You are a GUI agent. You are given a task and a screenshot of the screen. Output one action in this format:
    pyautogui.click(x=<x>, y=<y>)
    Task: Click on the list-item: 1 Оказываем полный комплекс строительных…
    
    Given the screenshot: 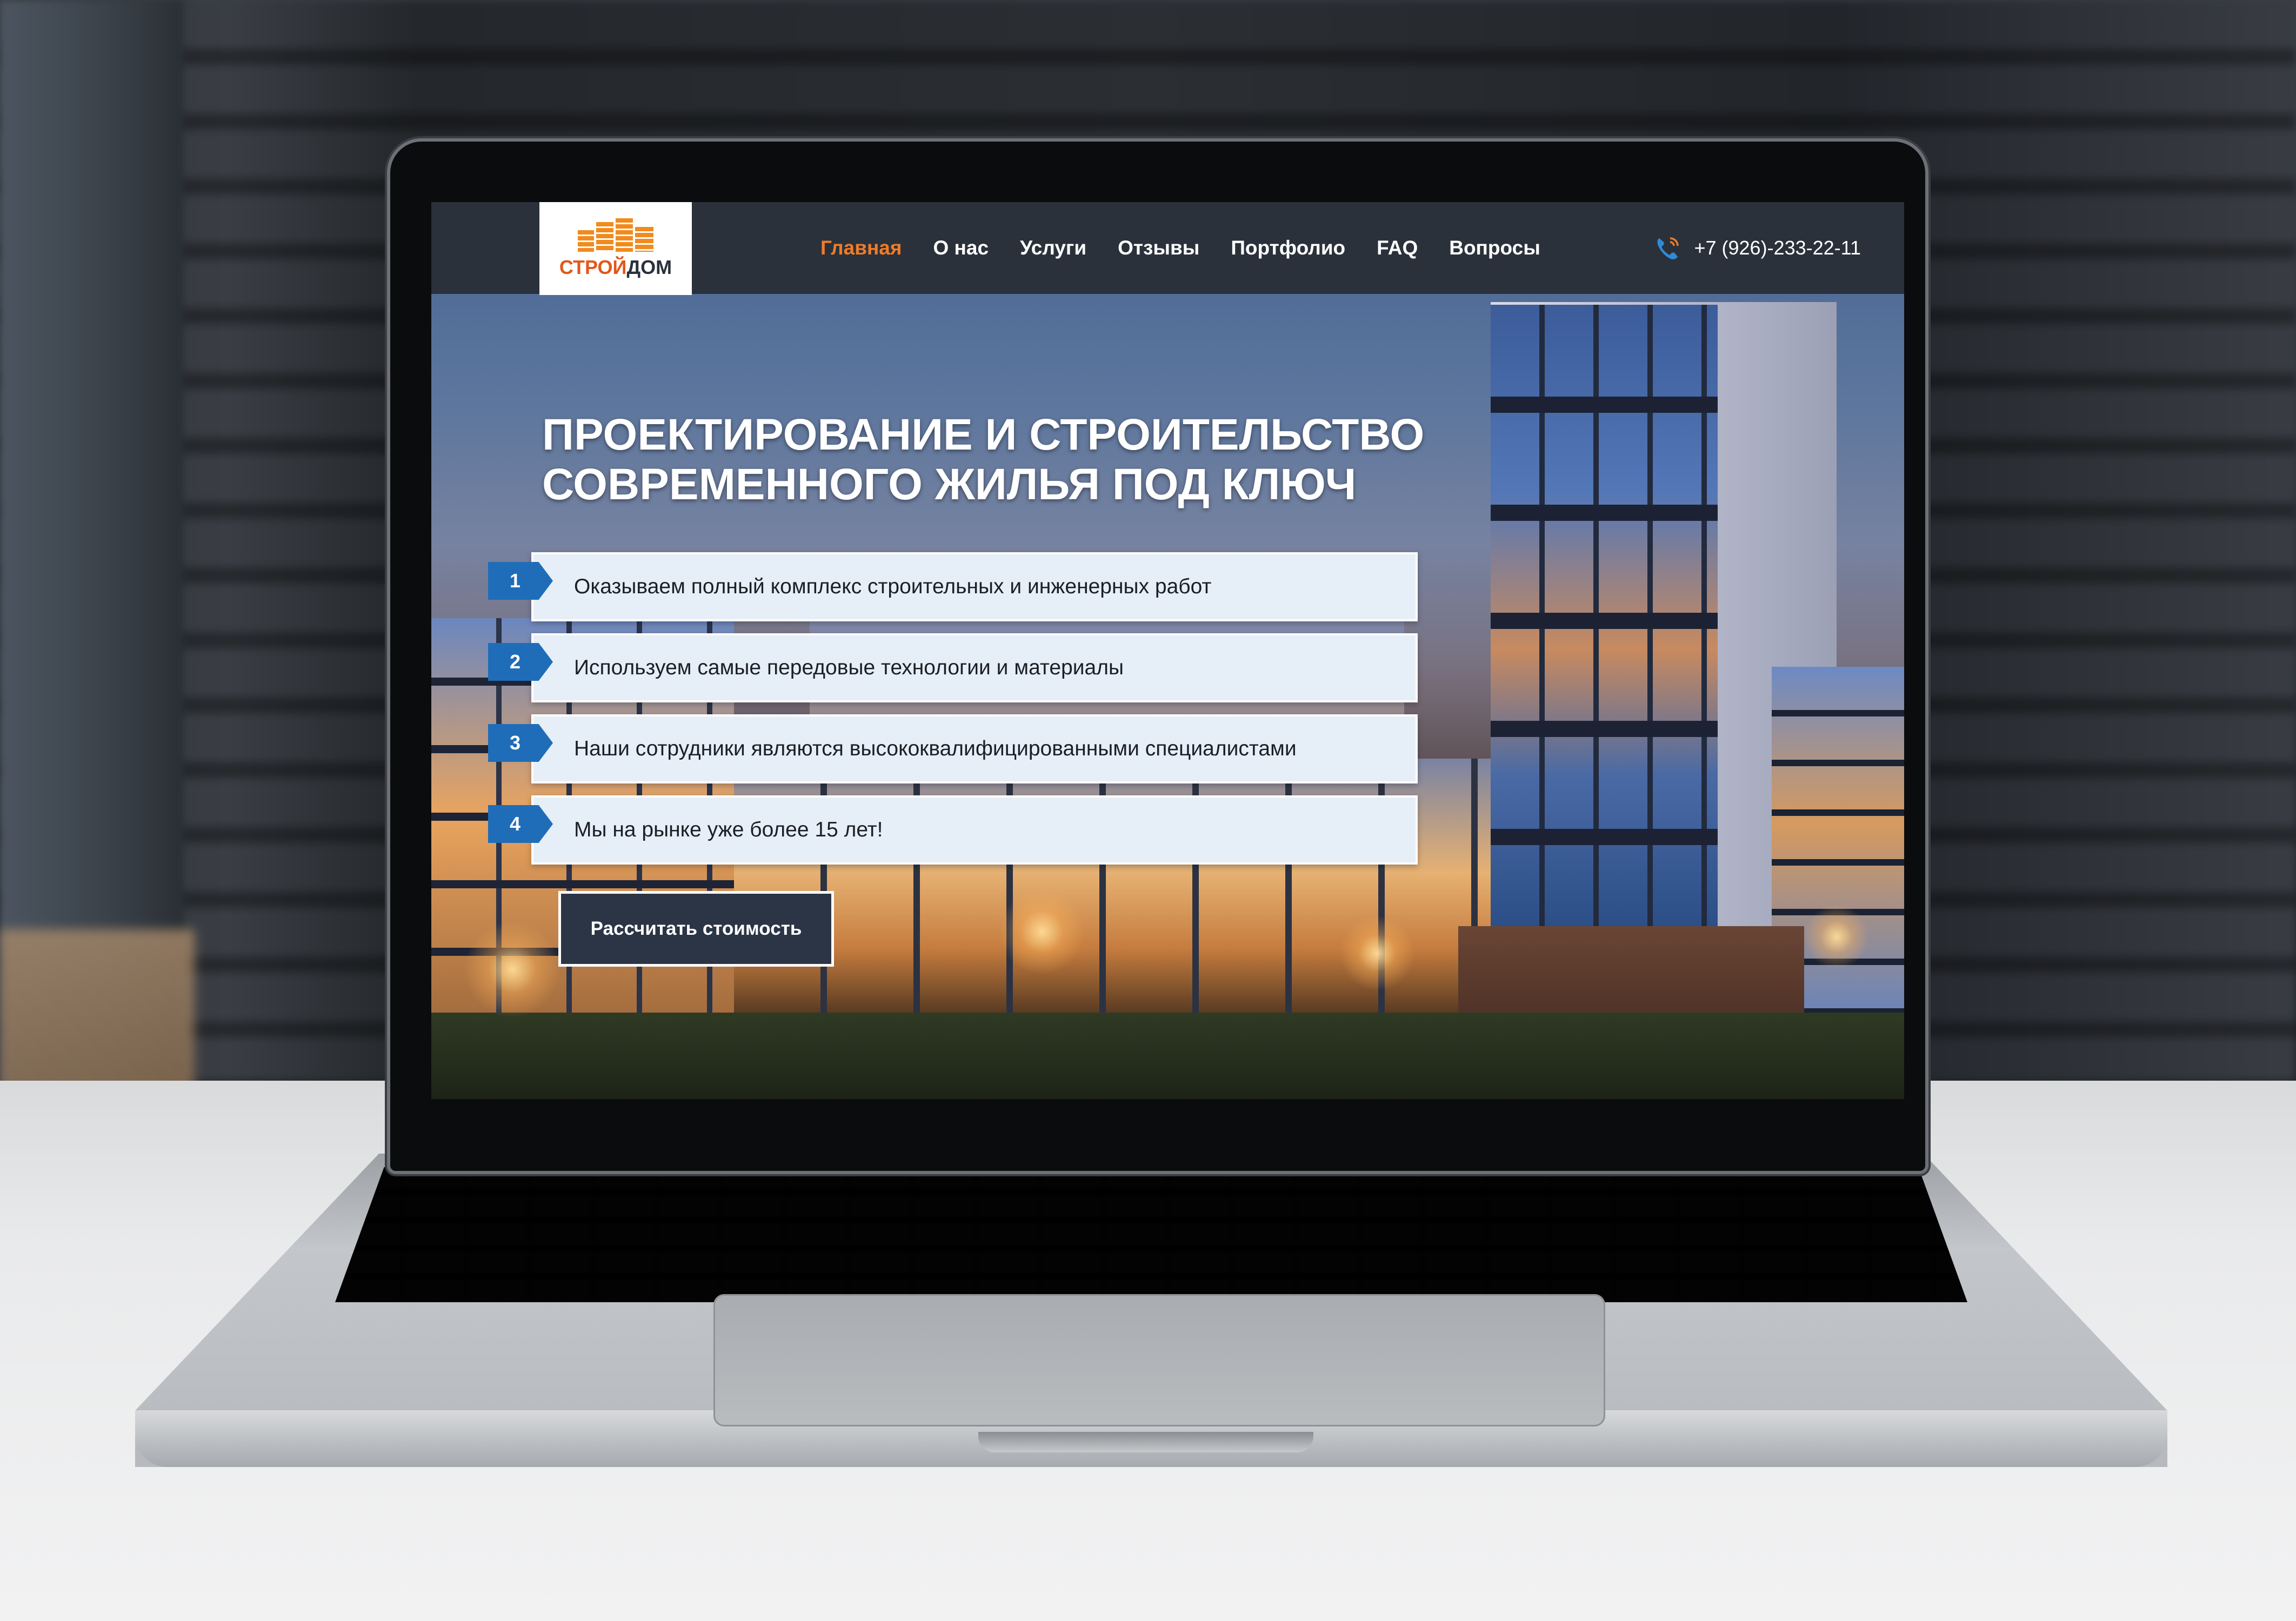 What is the action you would take?
    pyautogui.click(x=953, y=586)
    